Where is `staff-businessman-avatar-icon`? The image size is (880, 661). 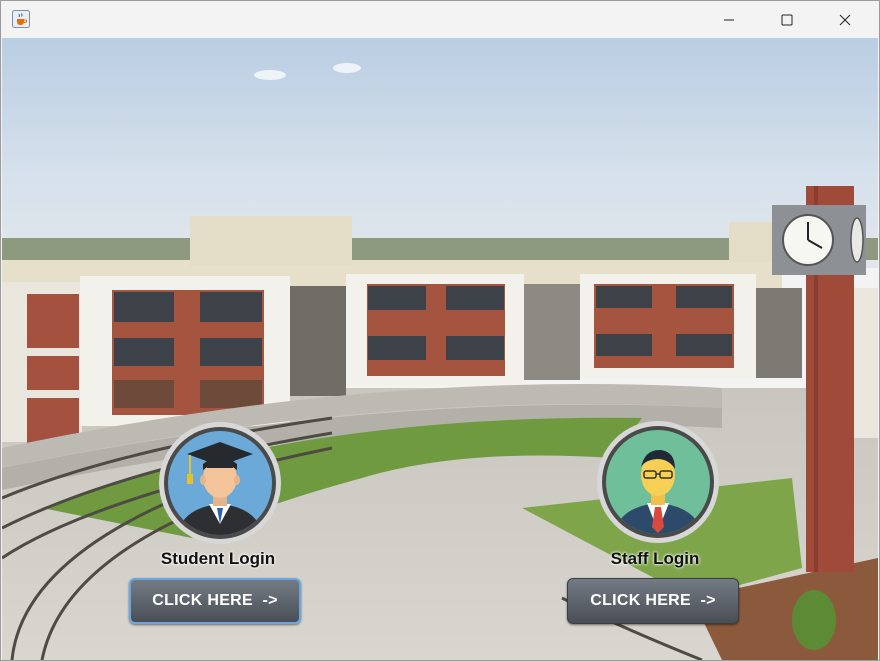
staff-businessman-avatar-icon is located at coordinates (658, 482).